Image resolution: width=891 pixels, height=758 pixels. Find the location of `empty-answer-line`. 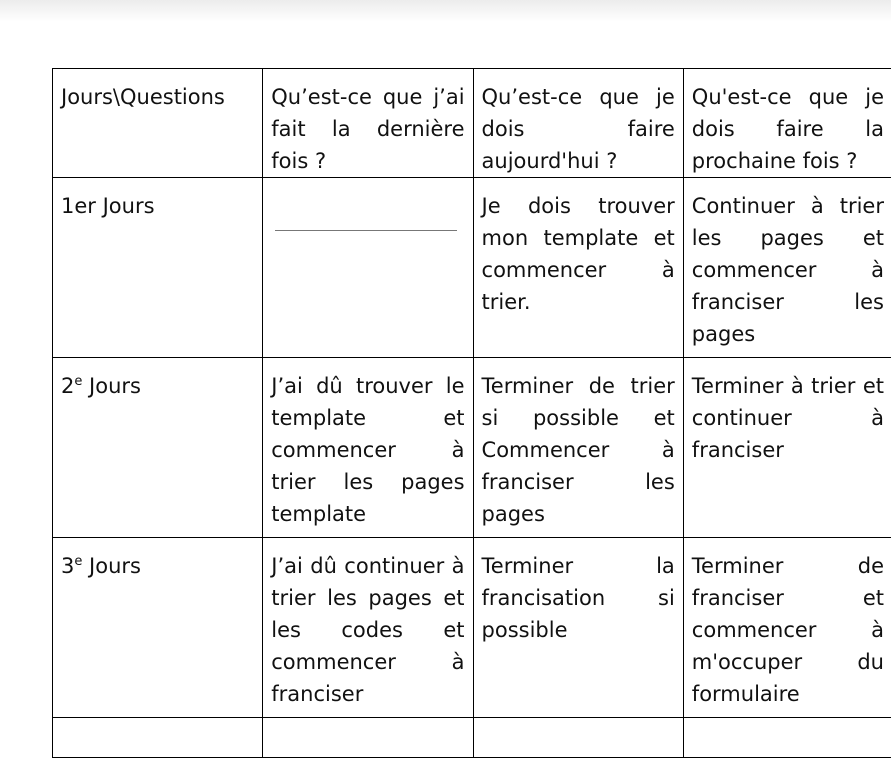

empty-answer-line is located at coordinates (366, 230).